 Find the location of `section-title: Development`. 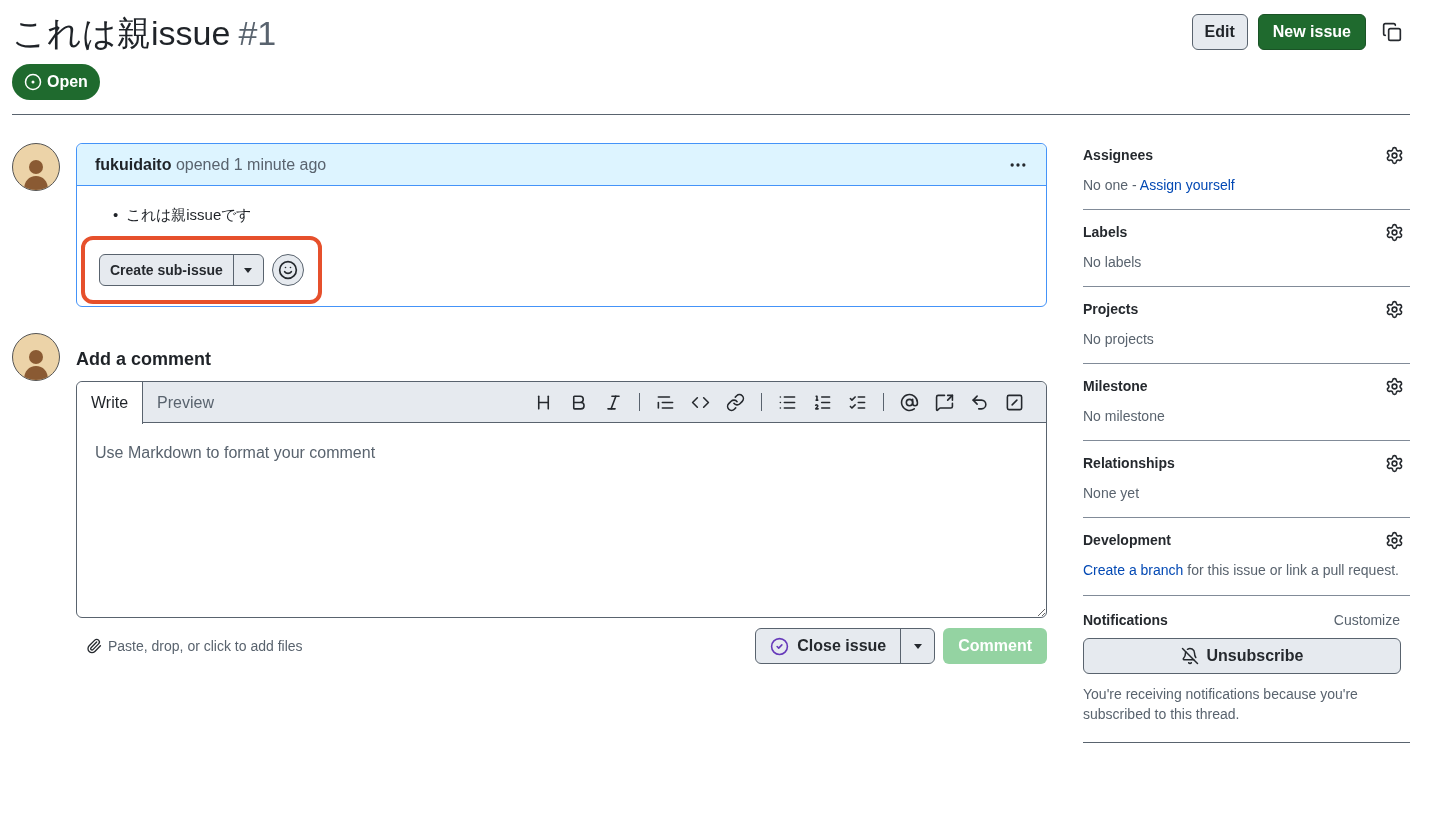

section-title: Development is located at coordinates (1127, 540).